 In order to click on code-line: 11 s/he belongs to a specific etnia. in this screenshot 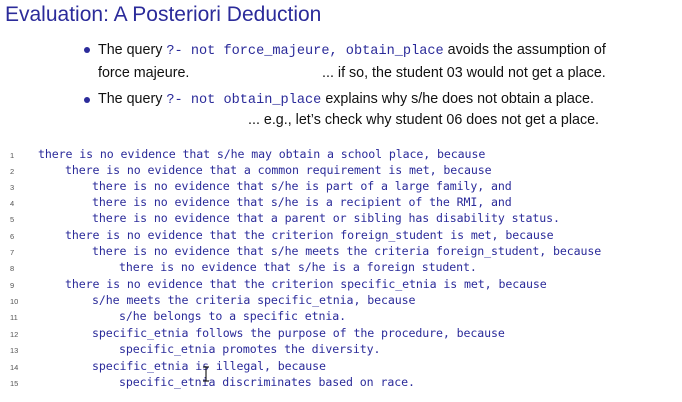, I will do `click(341, 317)`.